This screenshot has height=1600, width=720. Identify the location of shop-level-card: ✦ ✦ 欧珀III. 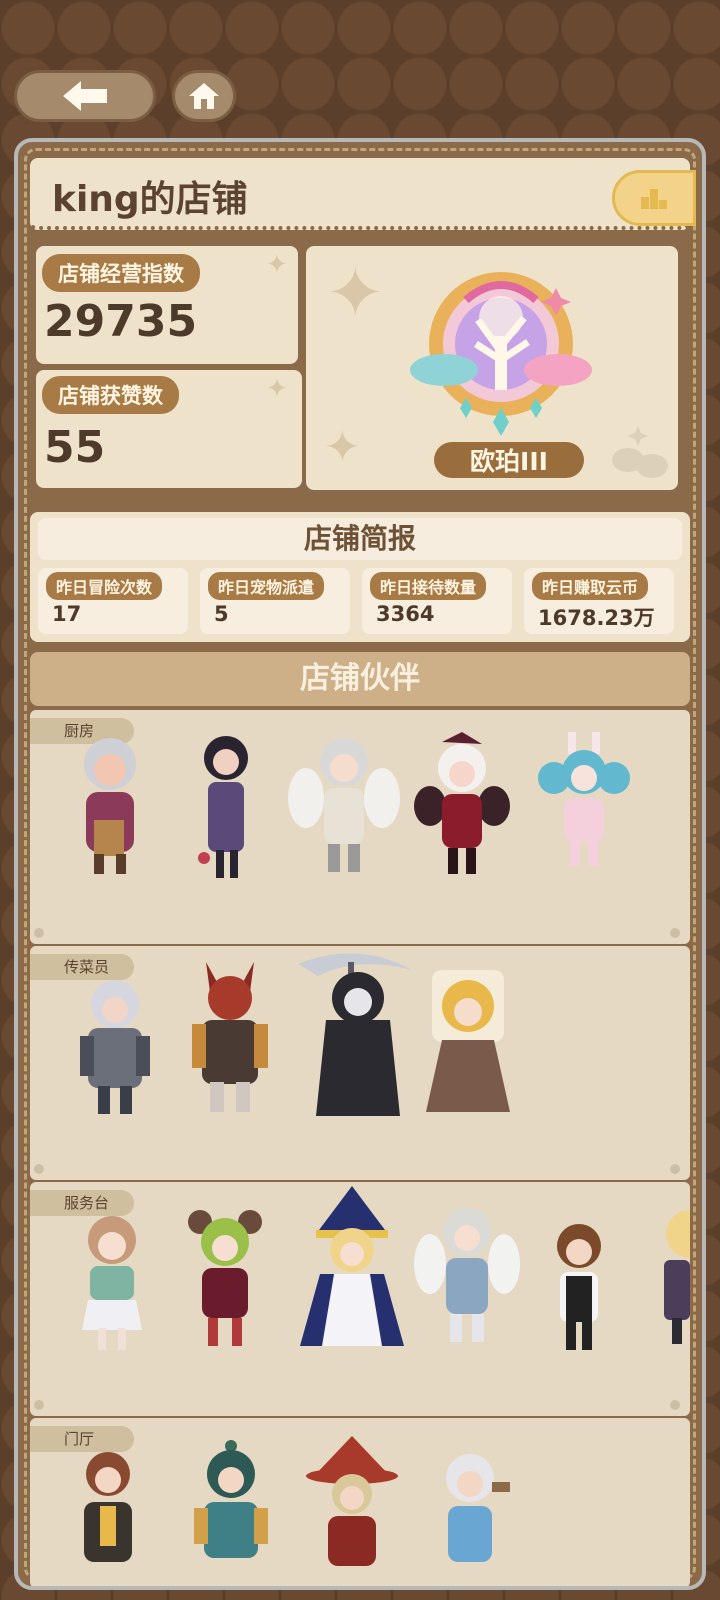
(492, 368).